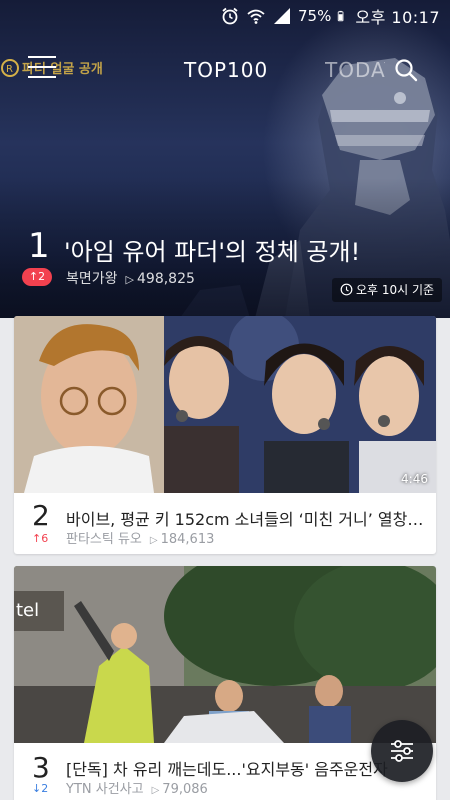  What do you see at coordinates (397, 17) in the screenshot?
I see `clock-time: 오후 10:17` at bounding box center [397, 17].